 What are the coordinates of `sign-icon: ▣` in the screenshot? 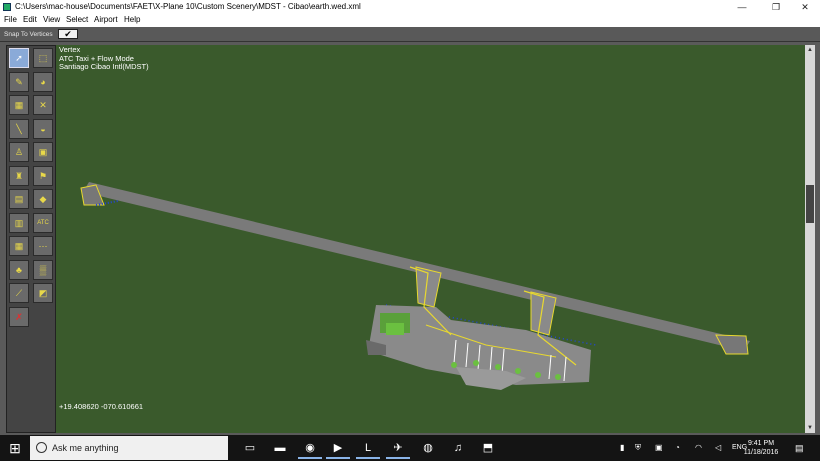 It's located at (43, 152).